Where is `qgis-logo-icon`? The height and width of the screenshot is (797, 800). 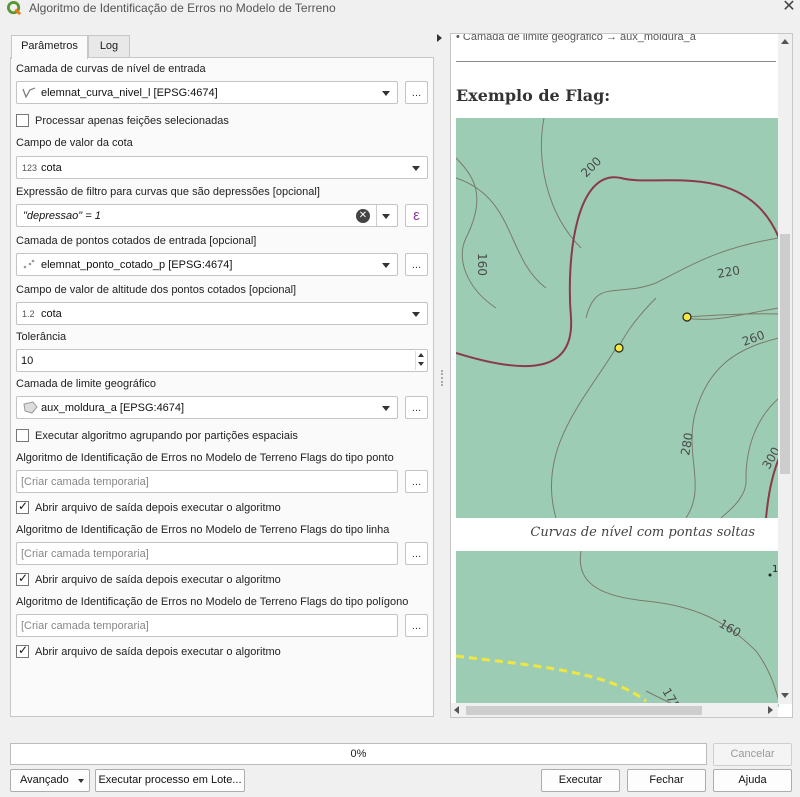 qgis-logo-icon is located at coordinates (14, 8).